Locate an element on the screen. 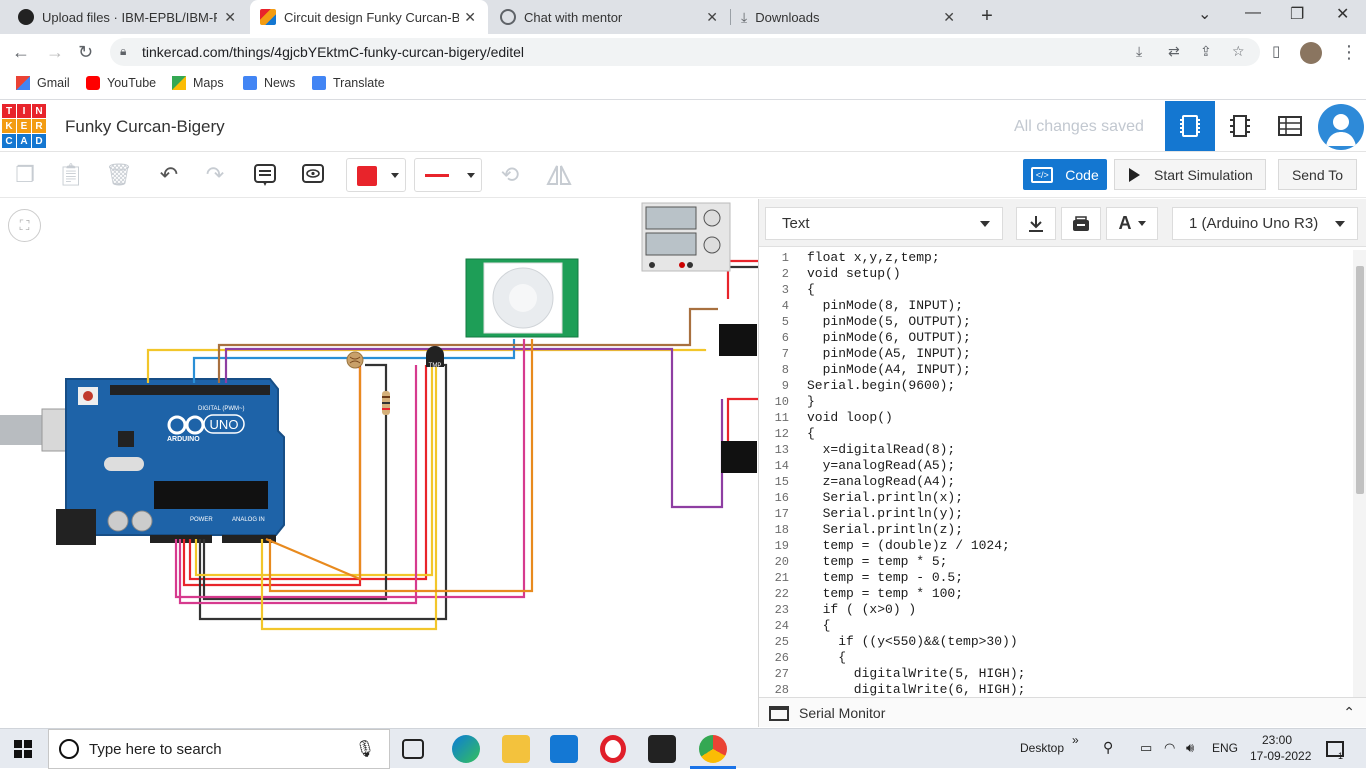 The image size is (1366, 769). design-title: Funky Curcan-Bigery is located at coordinates (145, 127).